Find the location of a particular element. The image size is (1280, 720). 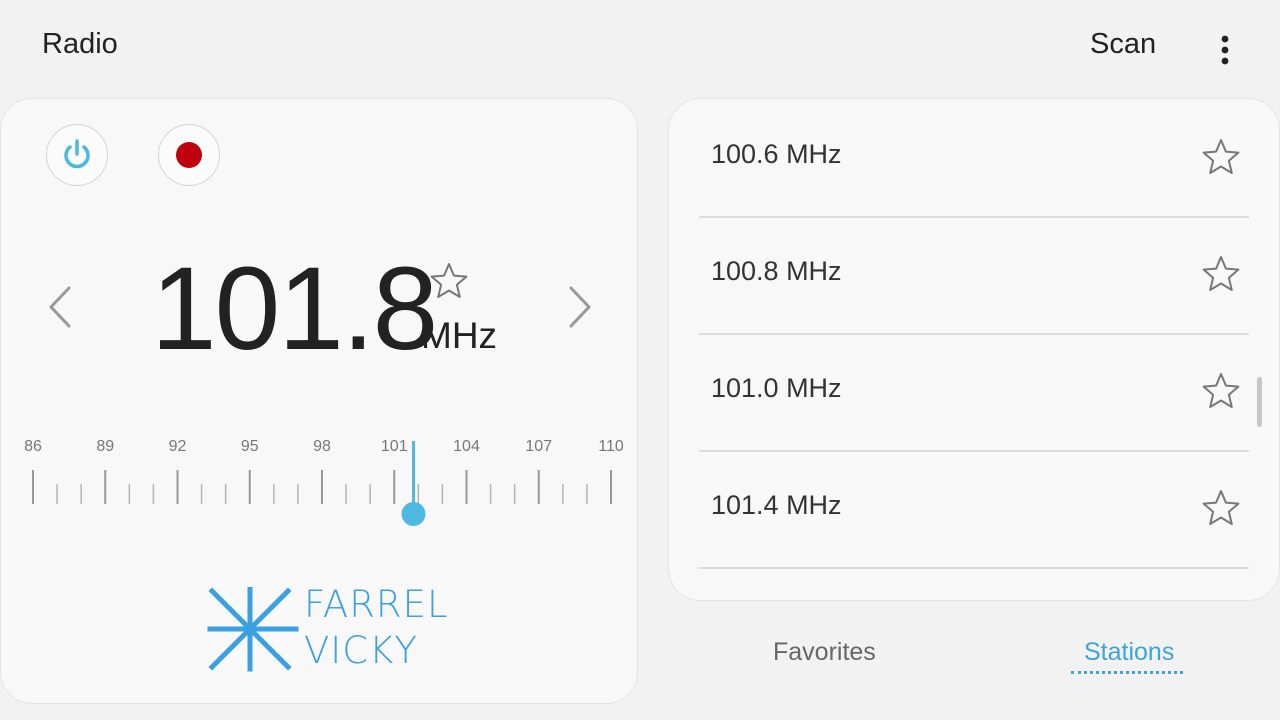

more-options-button is located at coordinates (1225, 50).